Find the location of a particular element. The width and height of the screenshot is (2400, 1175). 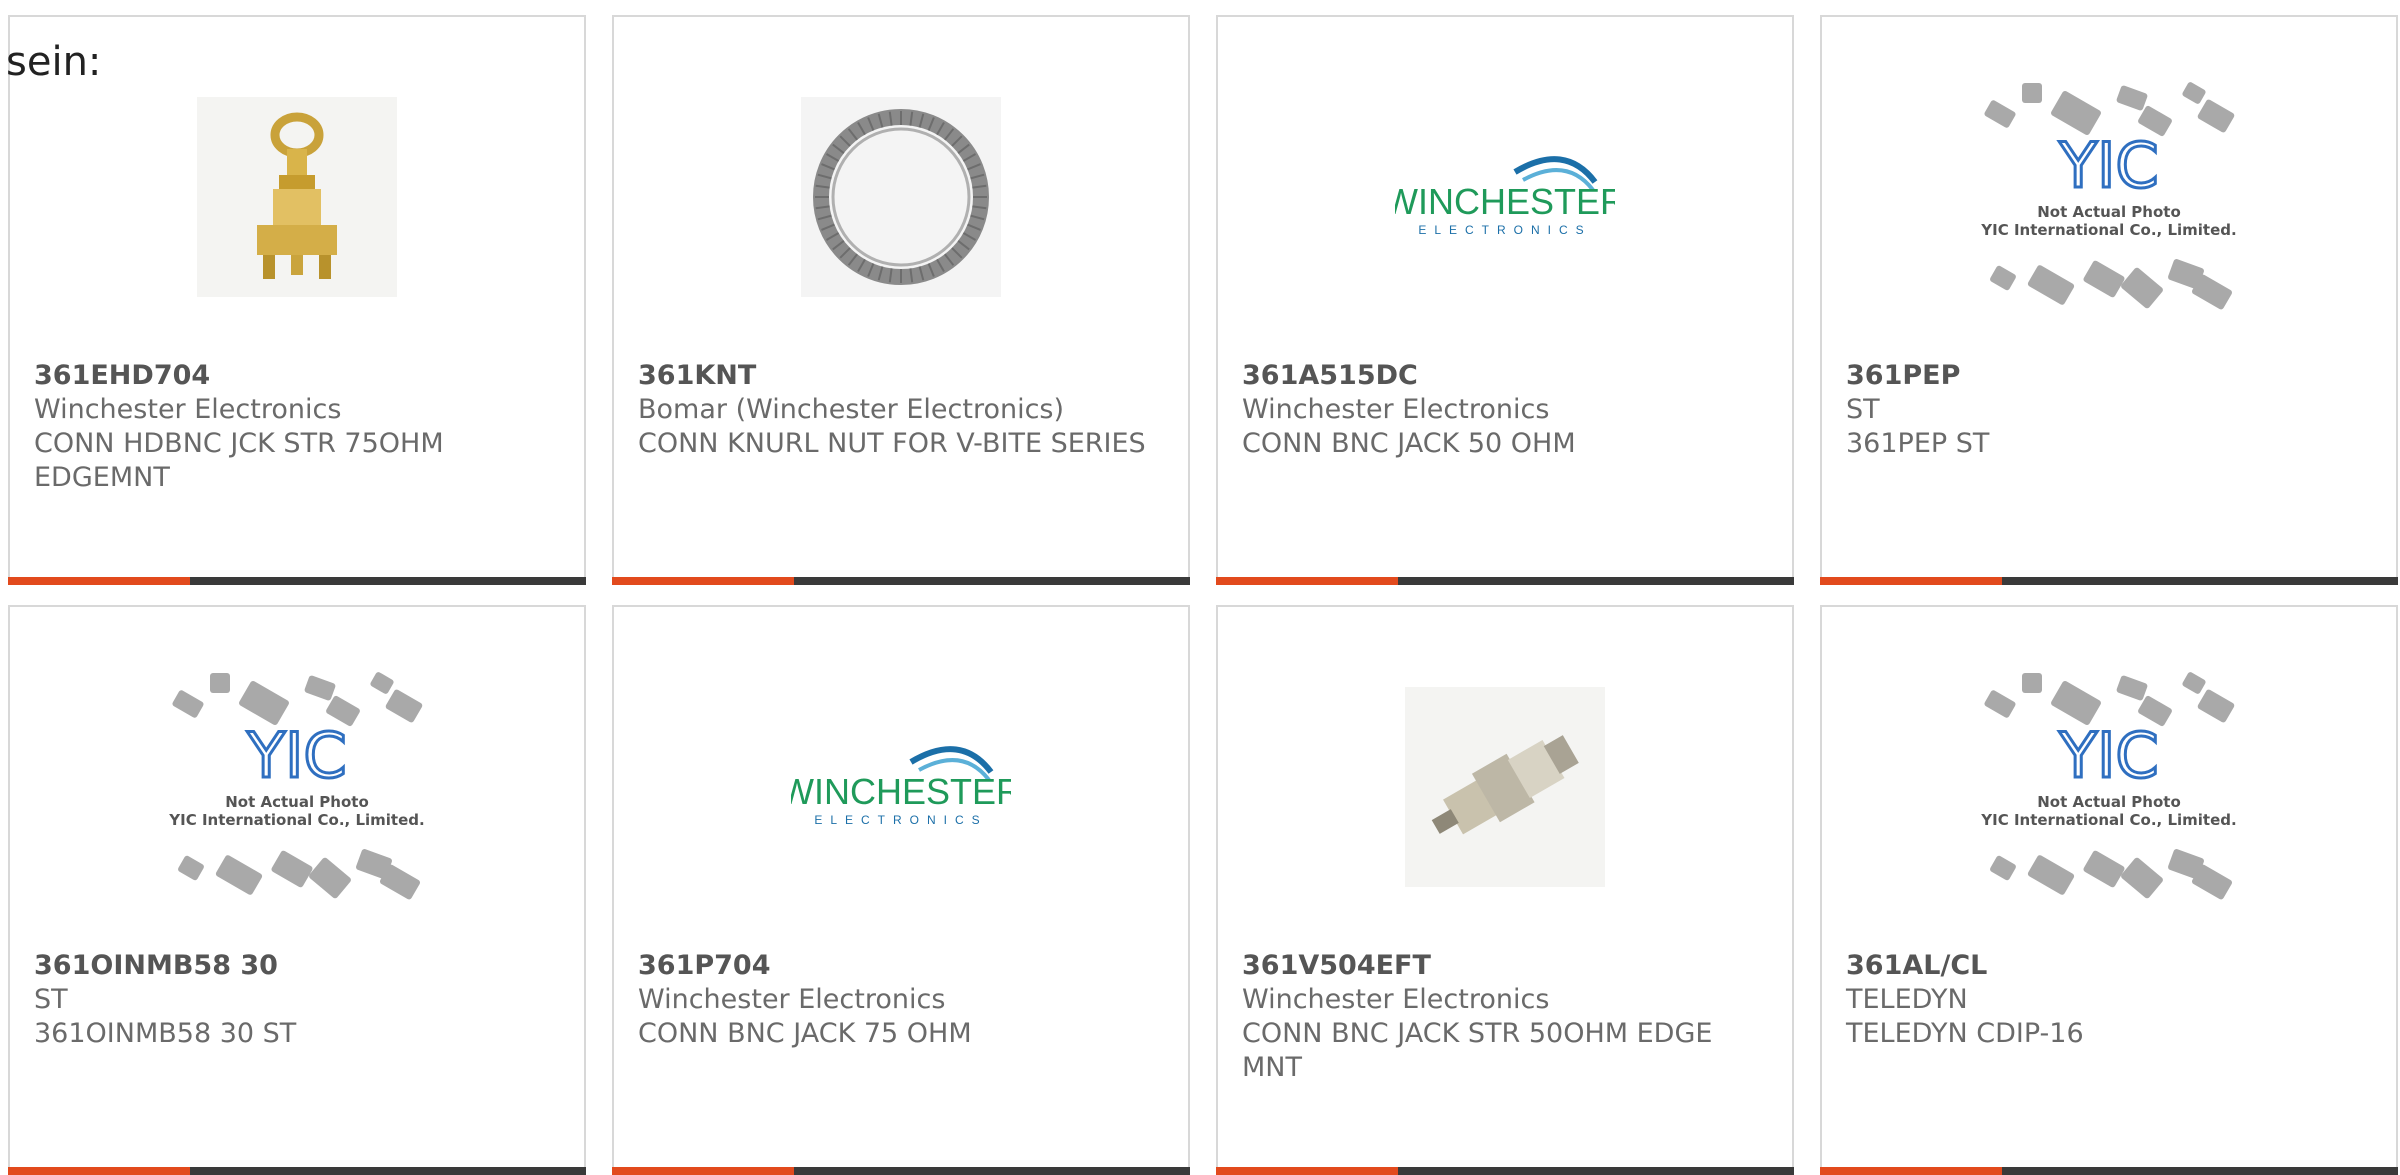

part-number: 361PEP is located at coordinates (2111, 376).